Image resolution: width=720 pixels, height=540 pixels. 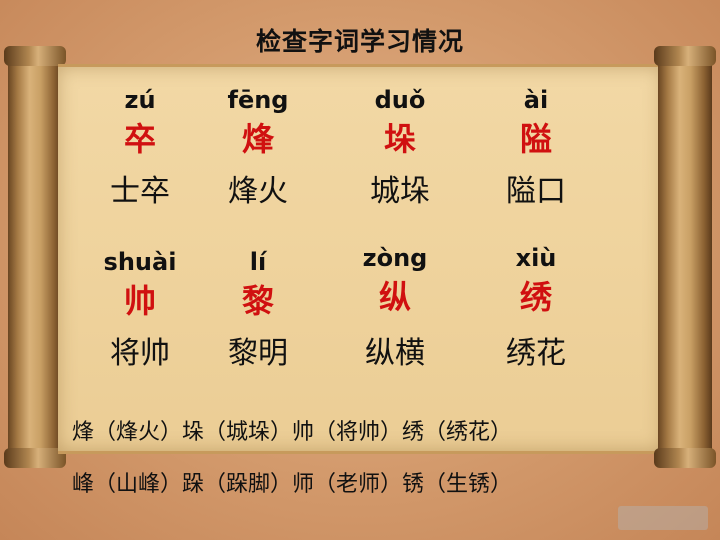 What do you see at coordinates (257, 139) in the screenshot?
I see `character: 烽` at bounding box center [257, 139].